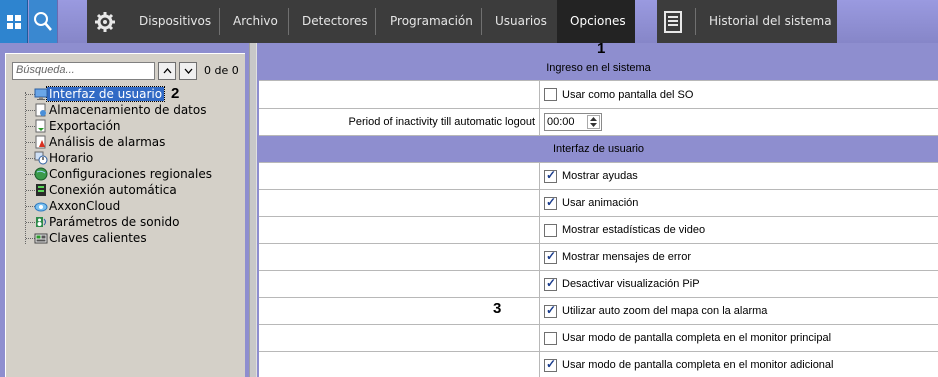 This screenshot has height=377, width=938. I want to click on chevron-down-icon, so click(188, 71).